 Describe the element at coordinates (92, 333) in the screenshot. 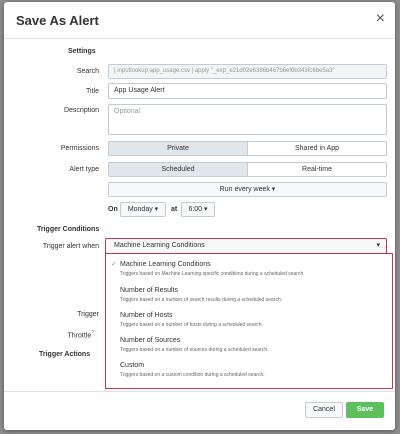

I see `help-icon: ?` at that location.